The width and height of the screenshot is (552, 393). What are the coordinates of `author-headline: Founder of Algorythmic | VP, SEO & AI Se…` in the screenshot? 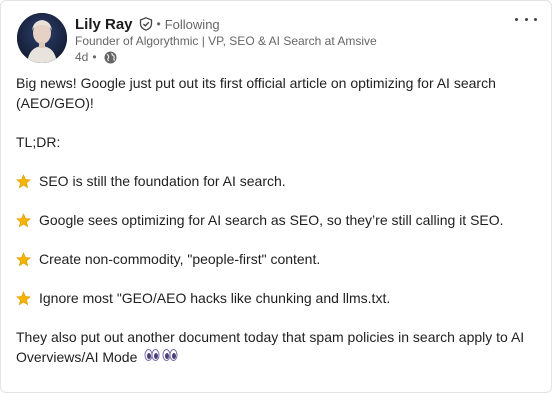 It's located at (226, 41).